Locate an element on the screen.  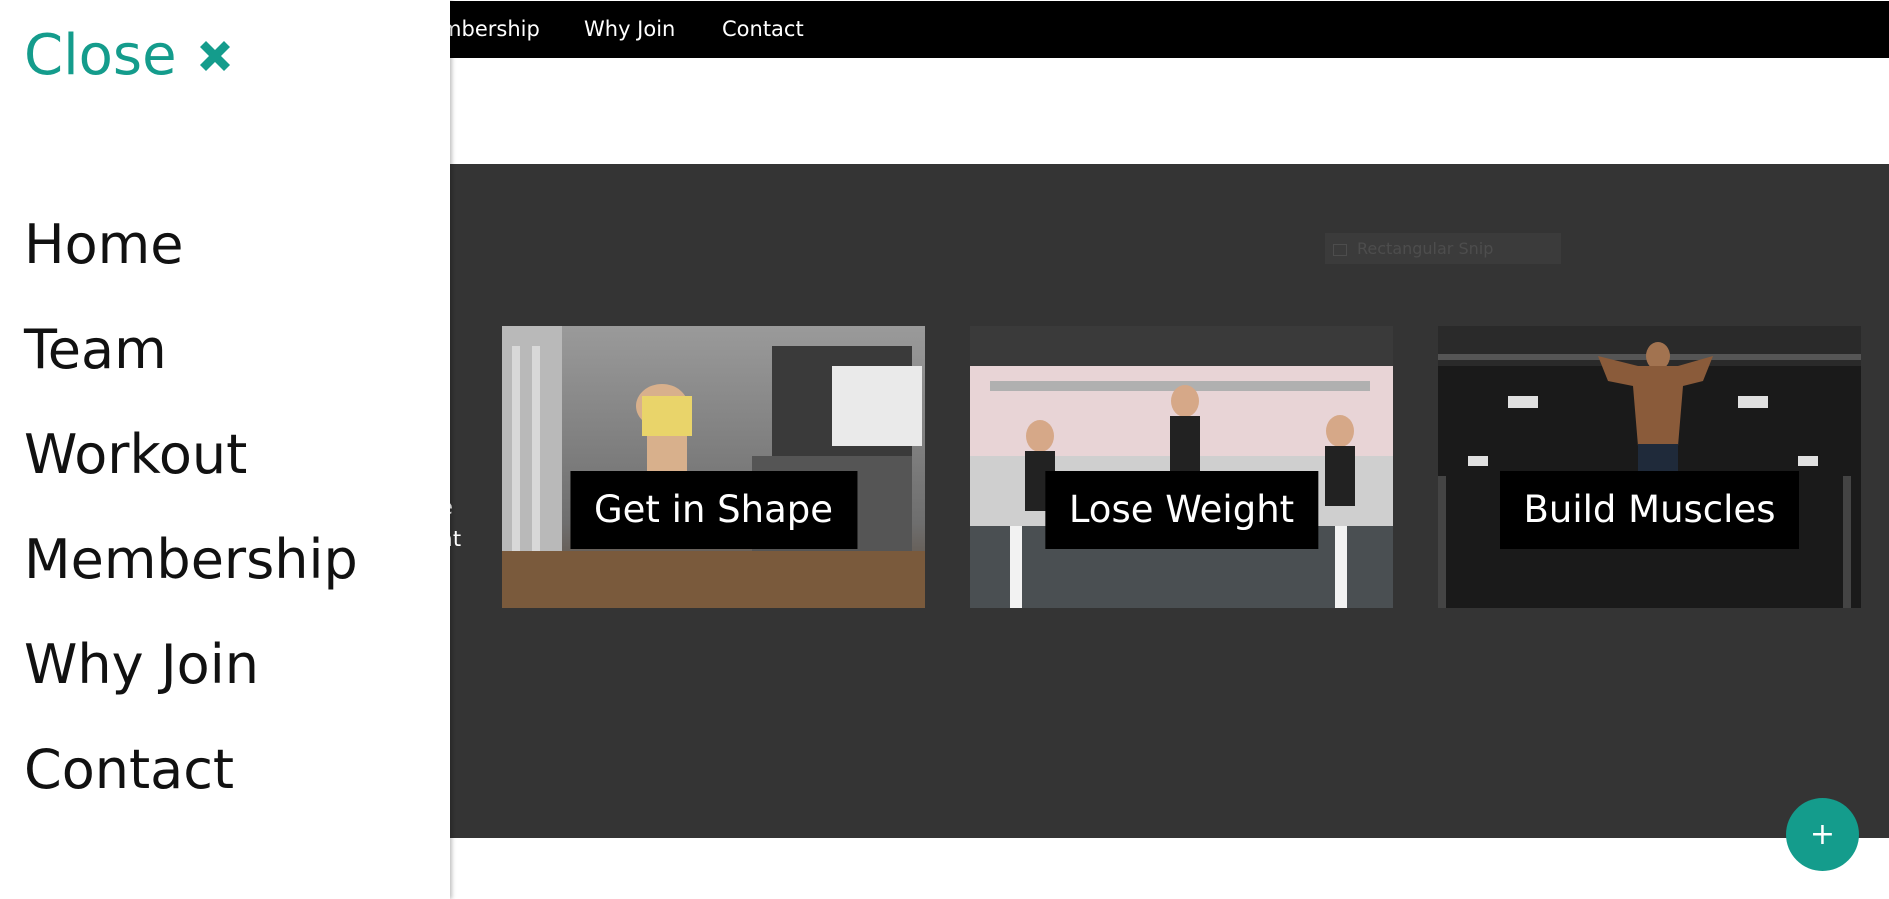
plus-icon: + is located at coordinates (1822, 834).